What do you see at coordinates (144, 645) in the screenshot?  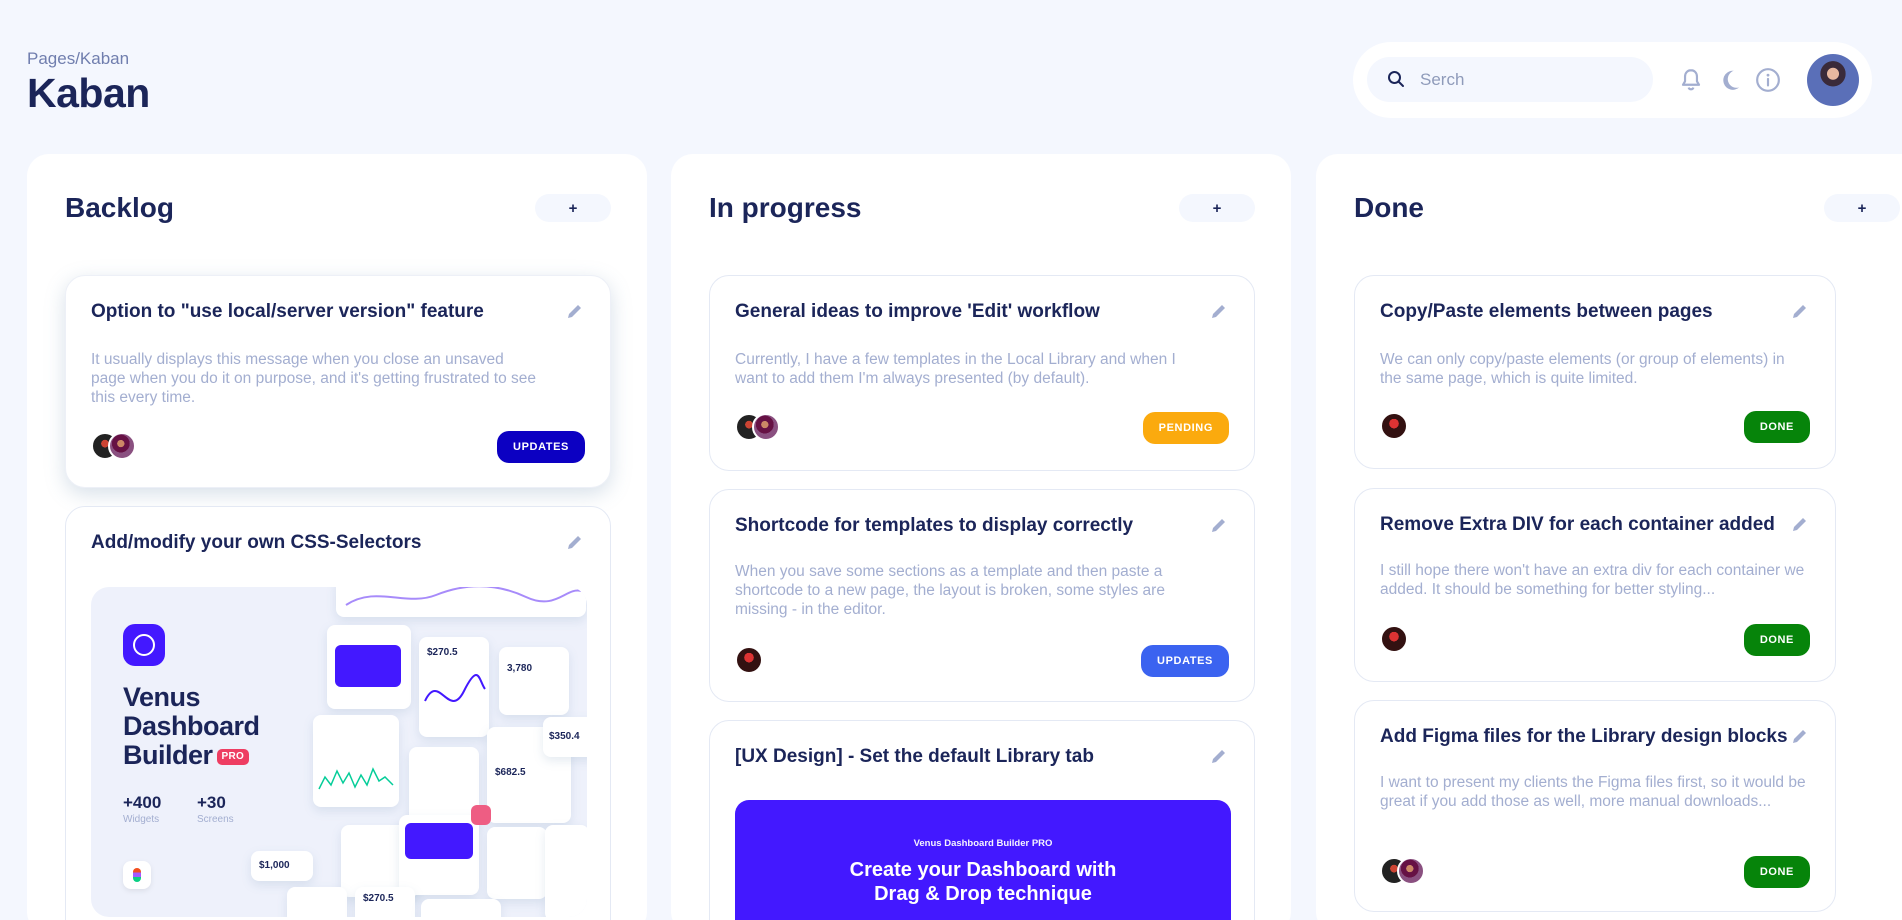 I see `venus-logo` at bounding box center [144, 645].